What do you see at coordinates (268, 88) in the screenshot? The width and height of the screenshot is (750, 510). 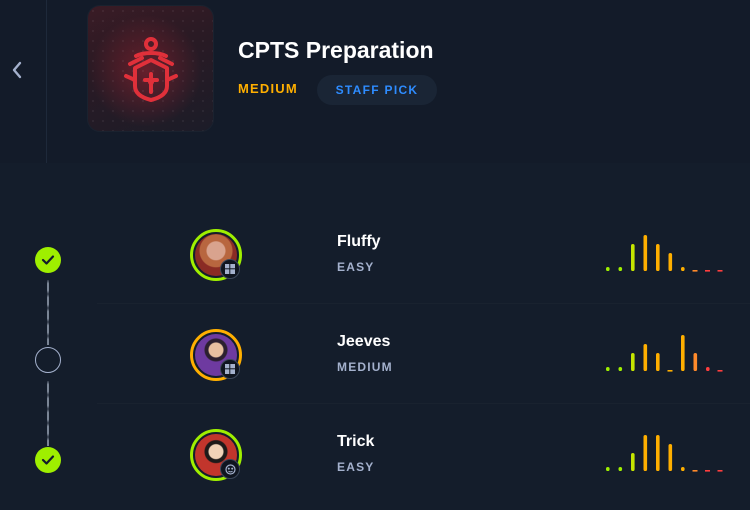 I see `track-difficulty-label: MEDIUM` at bounding box center [268, 88].